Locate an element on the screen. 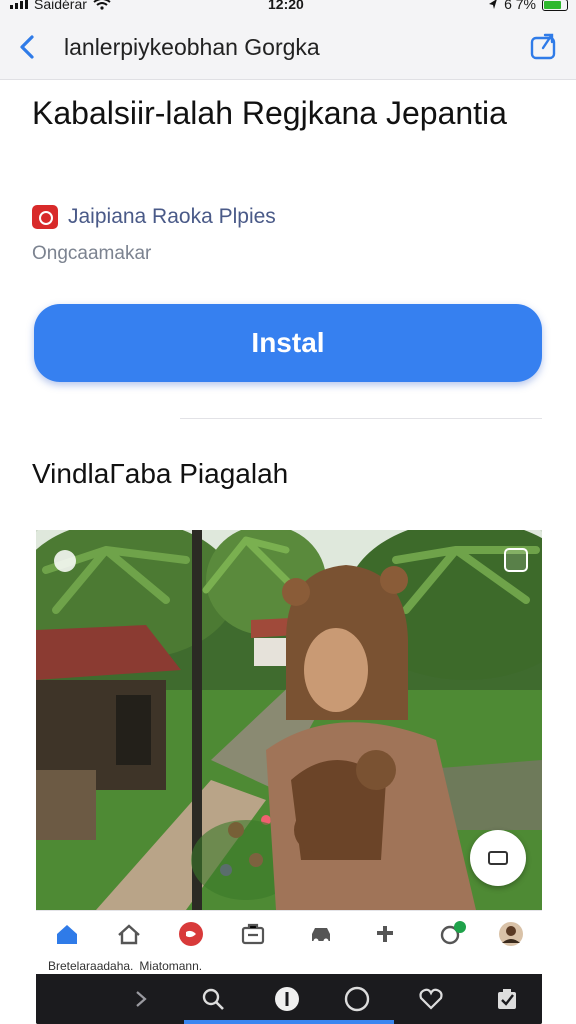 The height and width of the screenshot is (1024, 576). back-button is located at coordinates (28, 47).